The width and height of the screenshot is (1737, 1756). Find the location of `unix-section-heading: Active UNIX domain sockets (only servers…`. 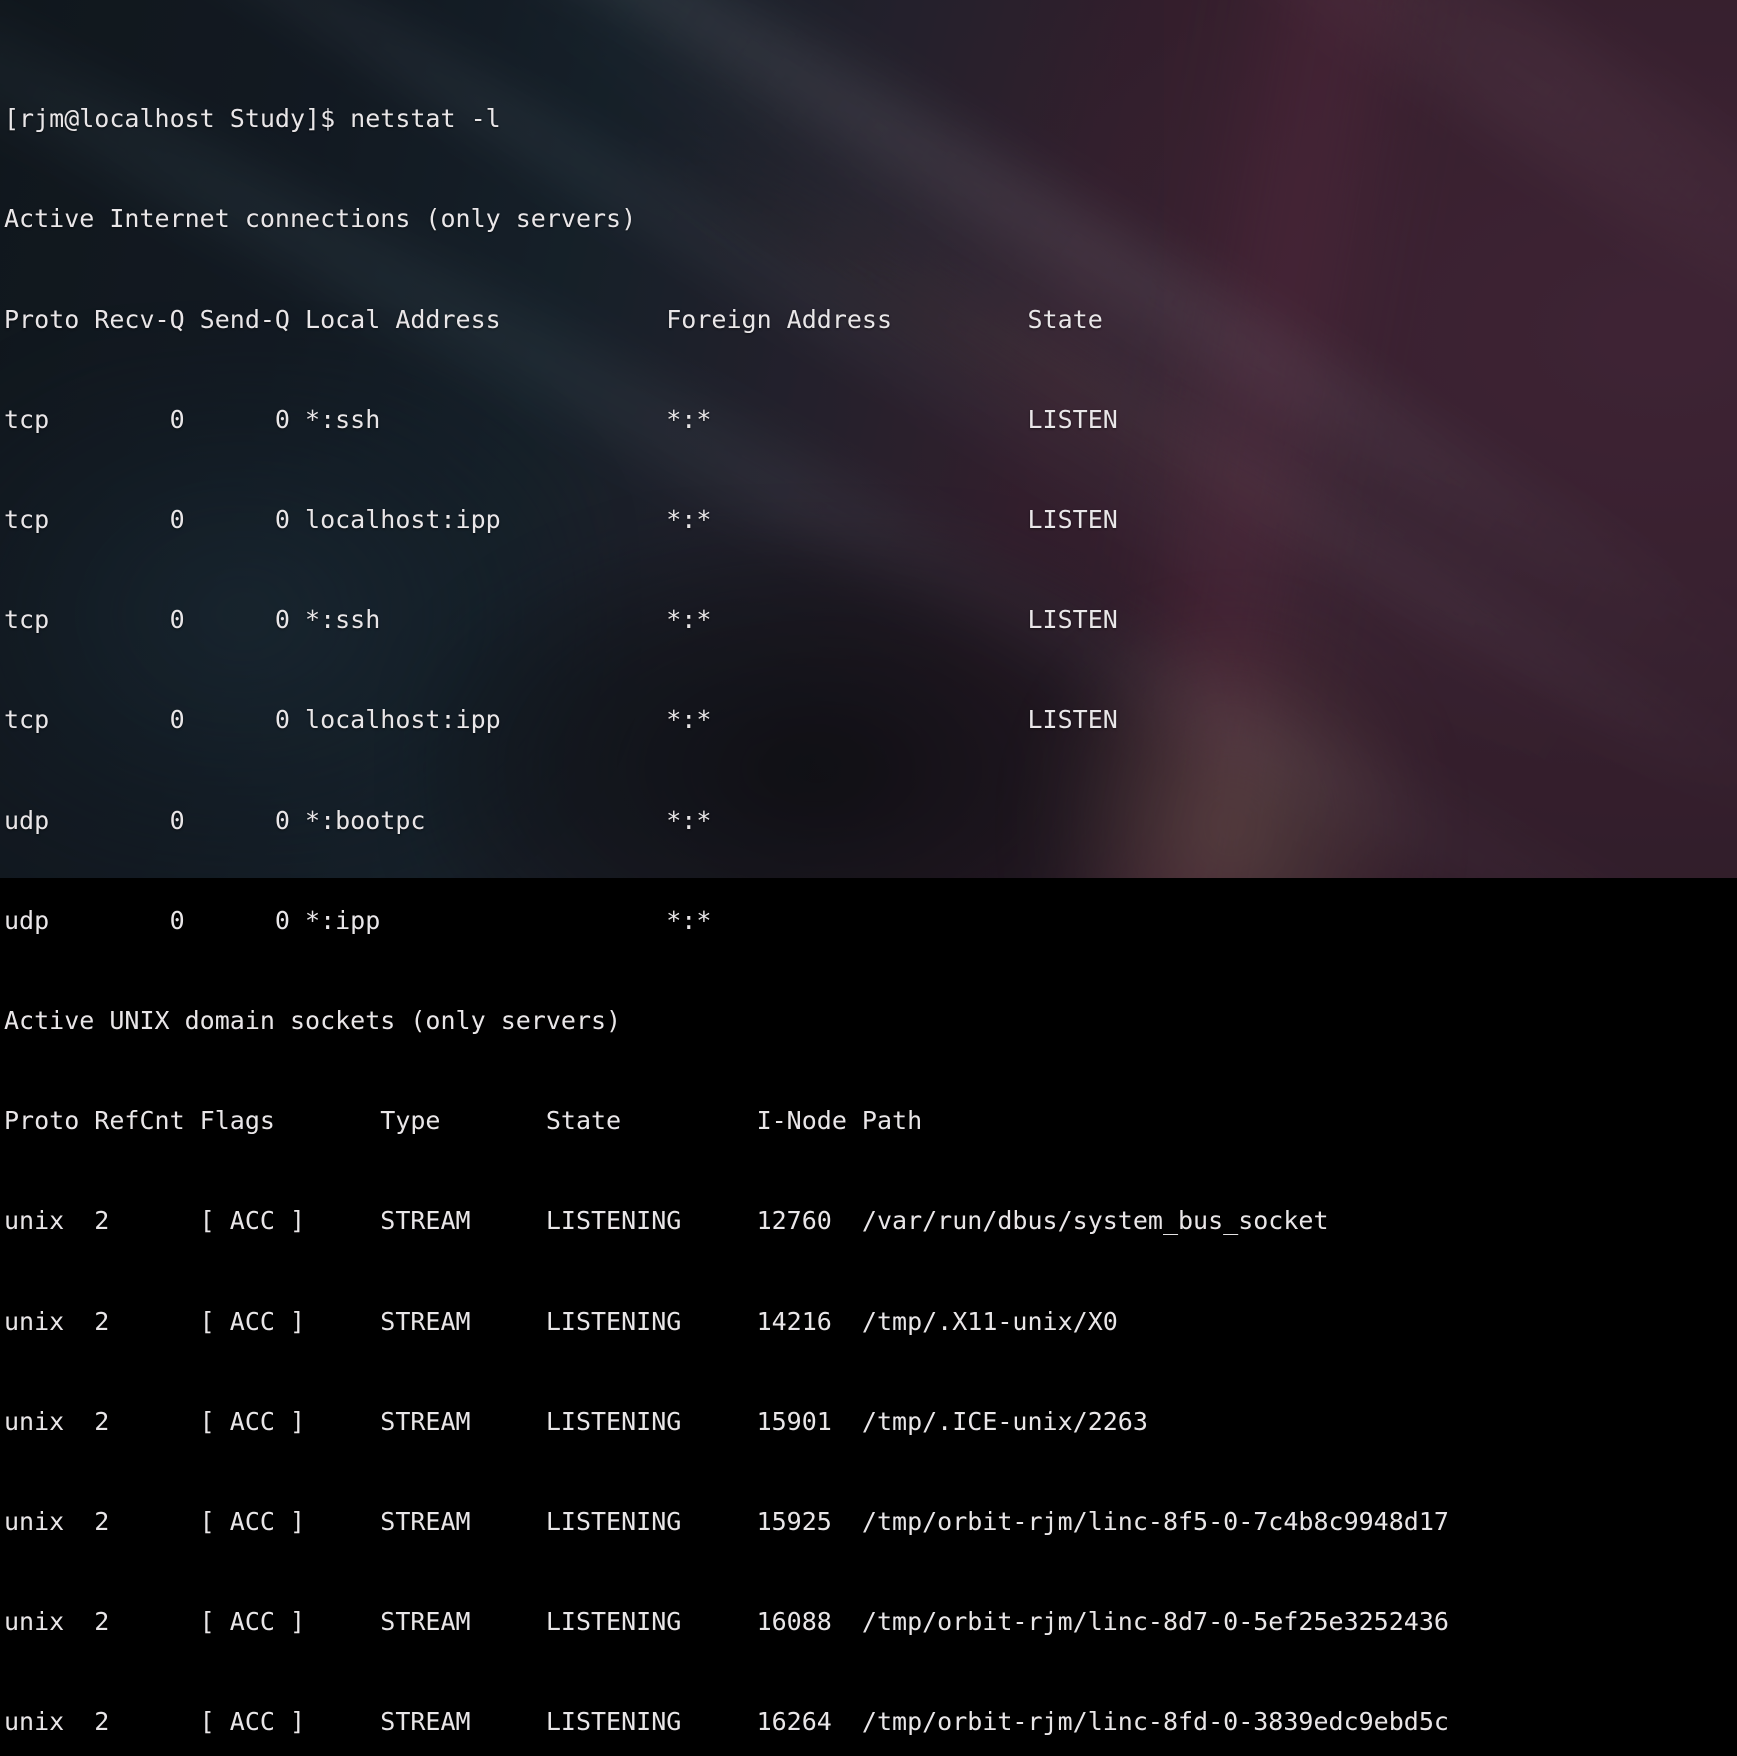

unix-section-heading: Active UNIX domain sockets (only servers… is located at coordinates (870, 1020).